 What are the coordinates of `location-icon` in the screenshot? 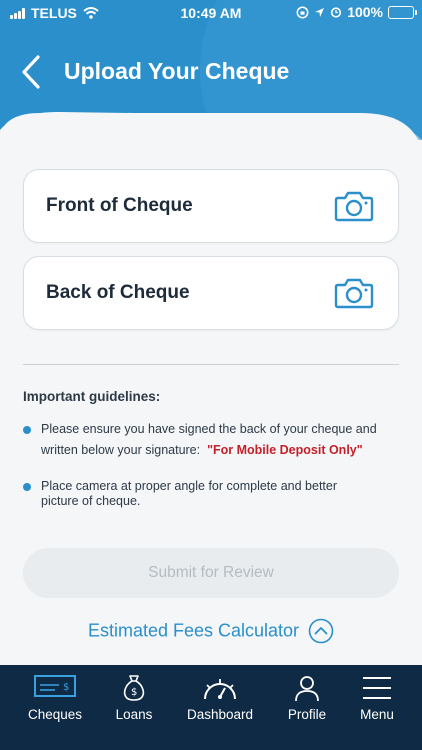 It's located at (320, 12).